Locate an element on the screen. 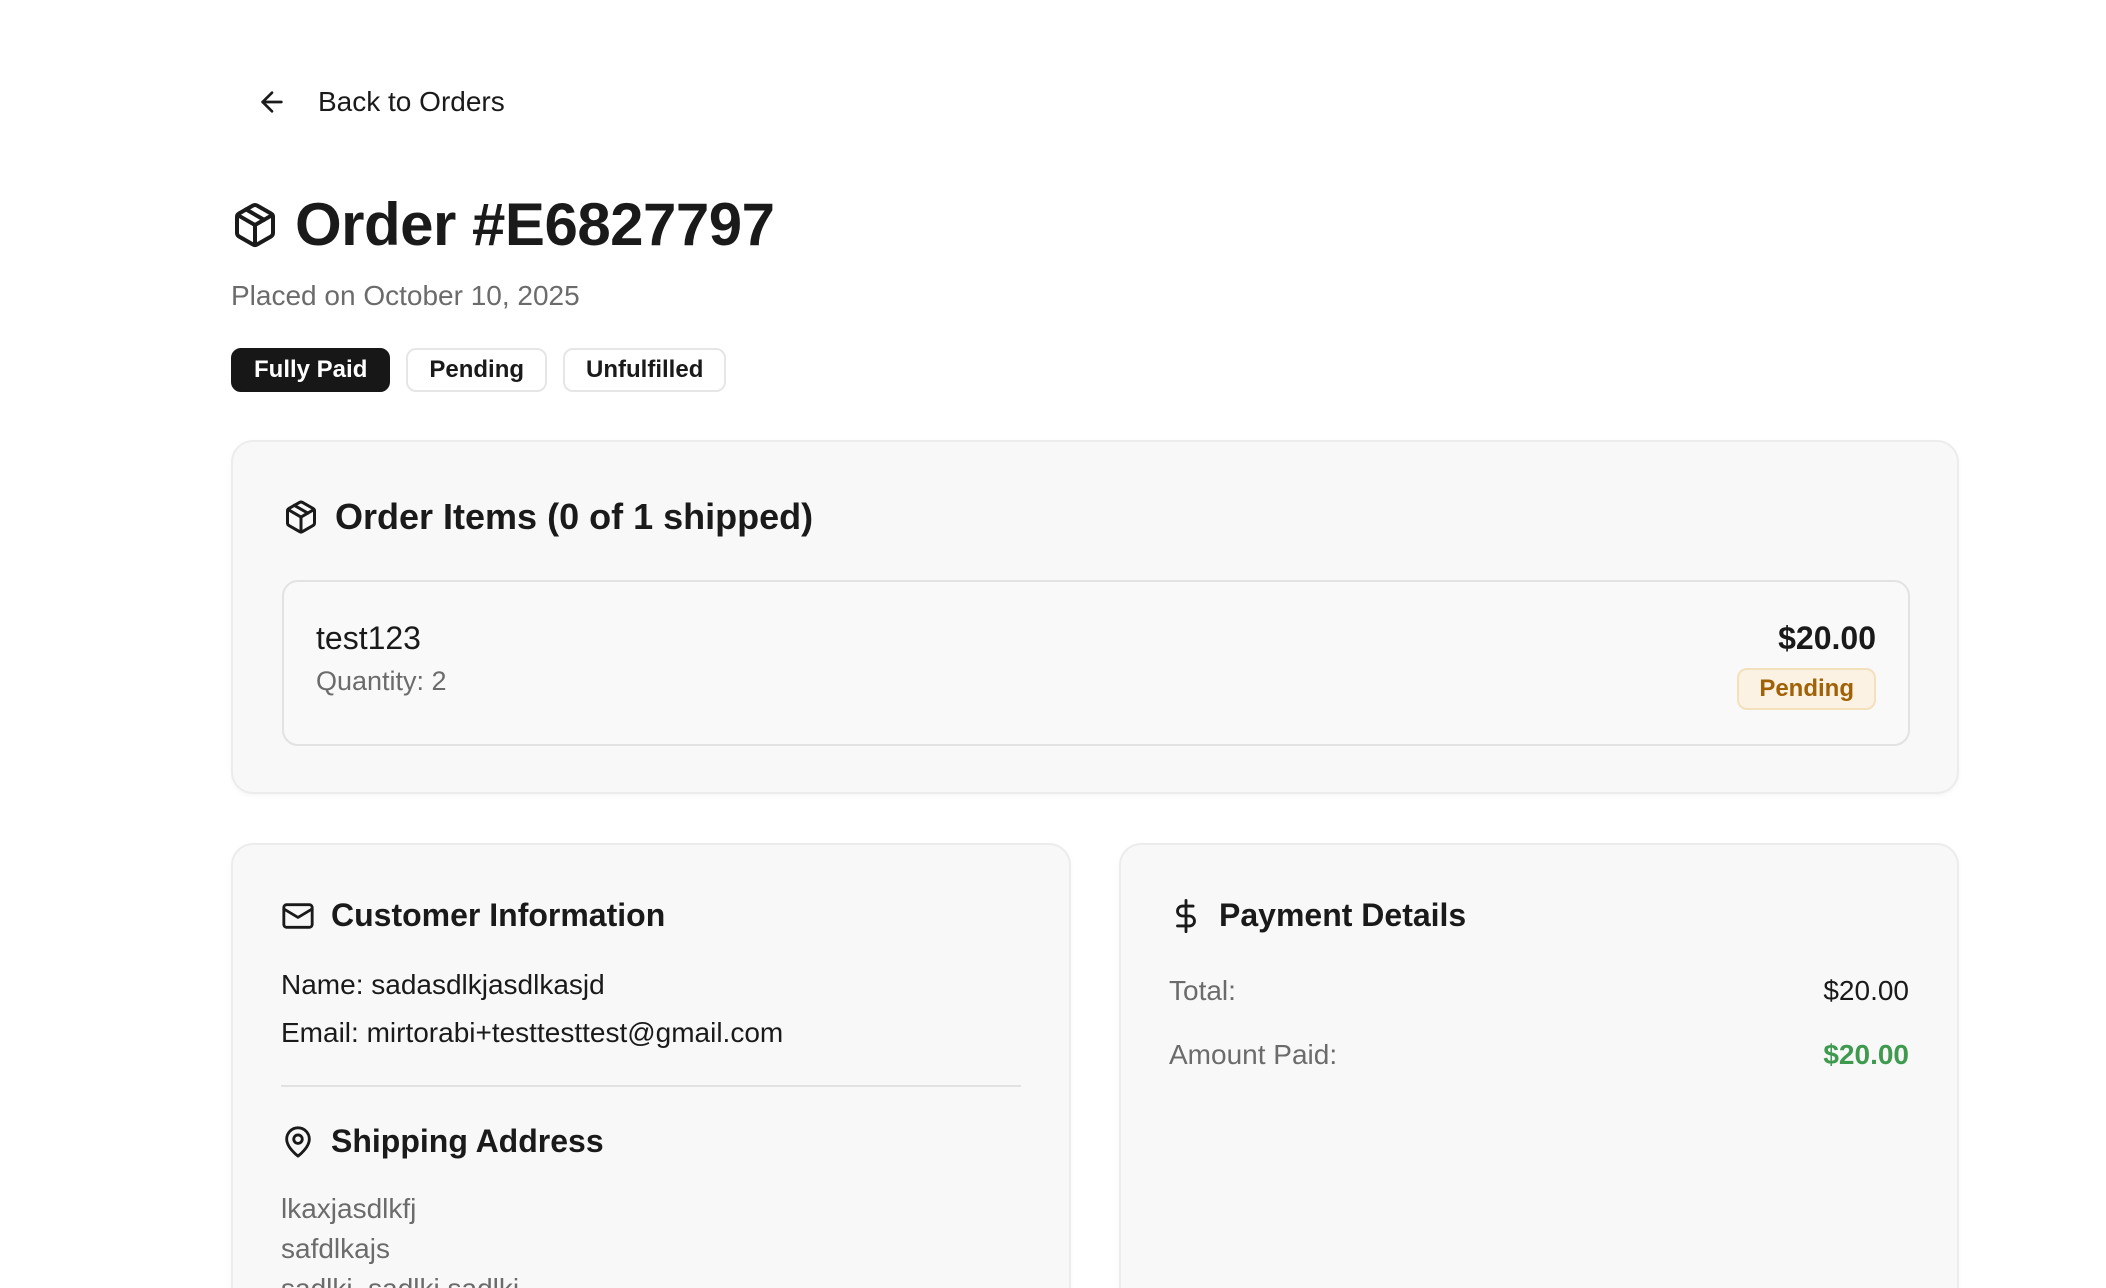  back-to-orders-link: Back to Orders is located at coordinates (380, 102).